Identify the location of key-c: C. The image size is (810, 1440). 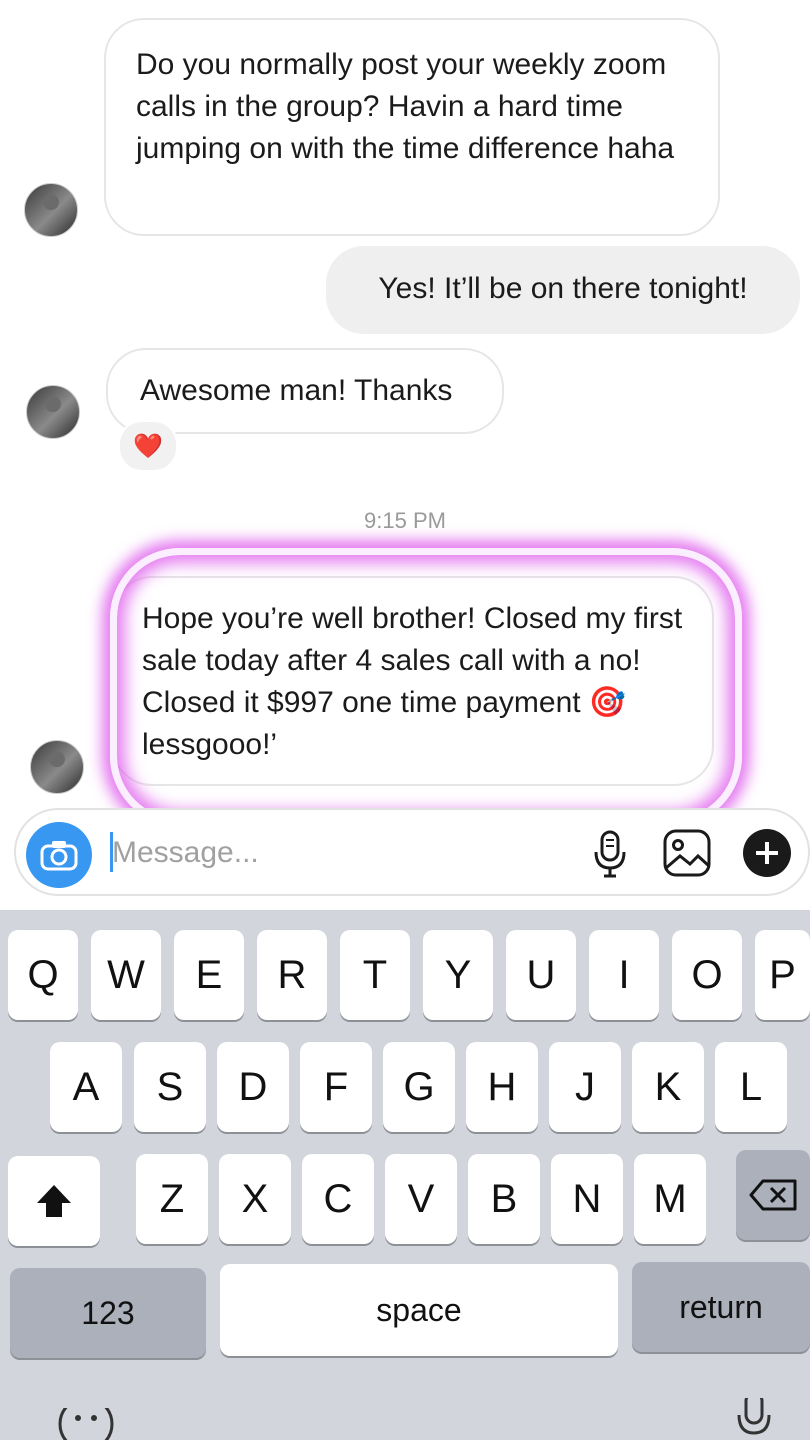
(338, 1199).